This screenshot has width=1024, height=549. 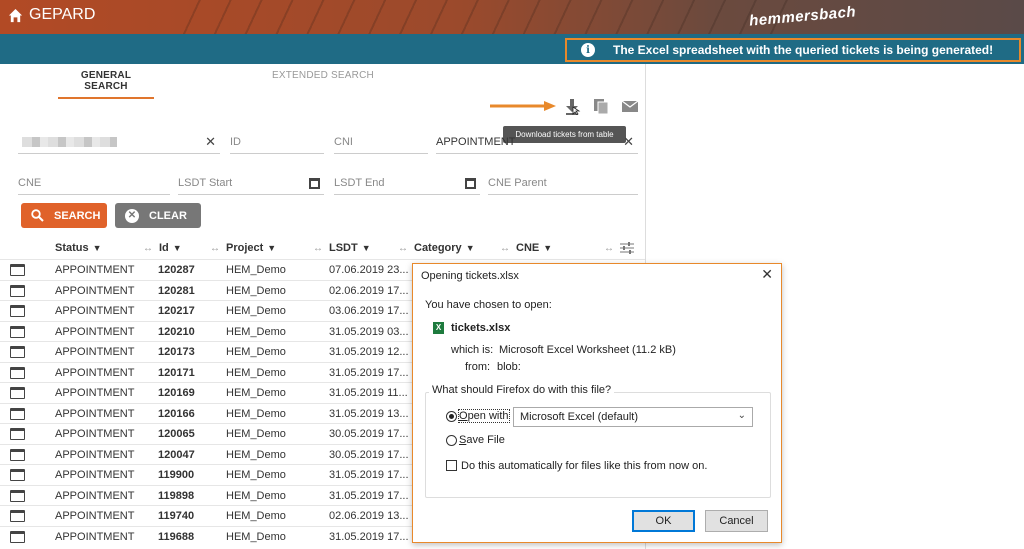 I want to click on header-decoration, so click(x=480, y=17).